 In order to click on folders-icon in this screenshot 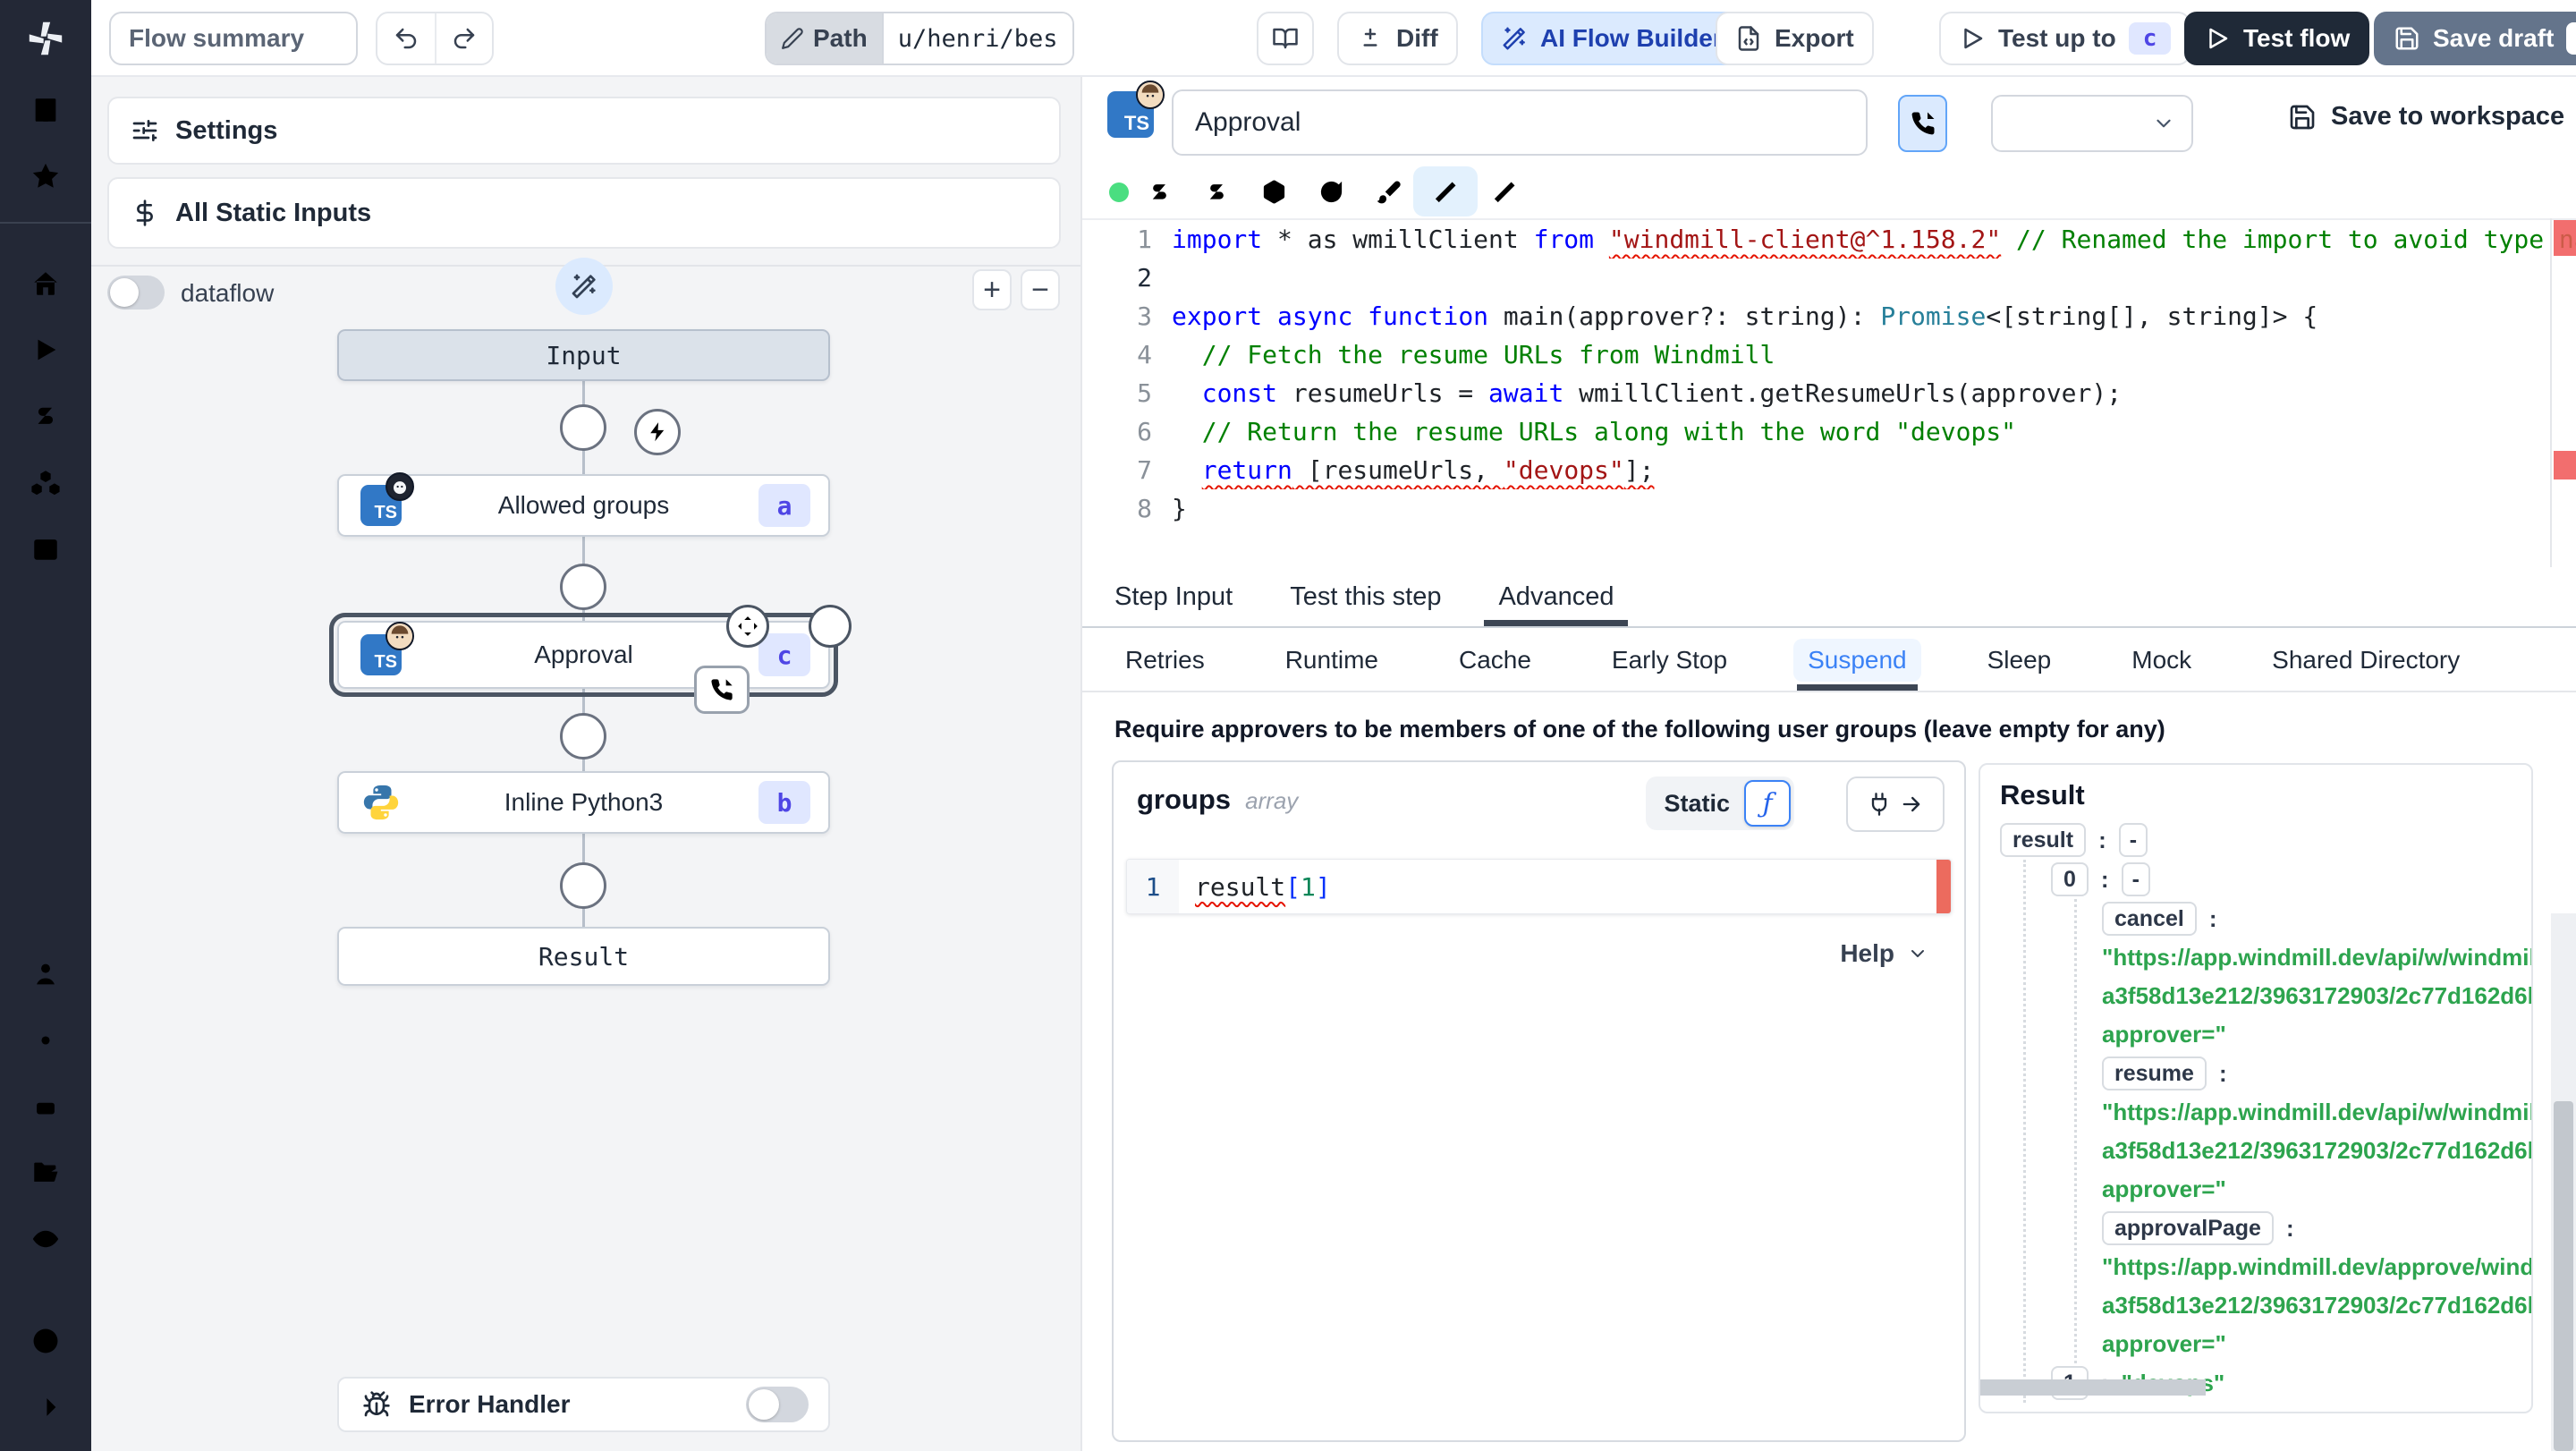, I will do `click(45, 1173)`.